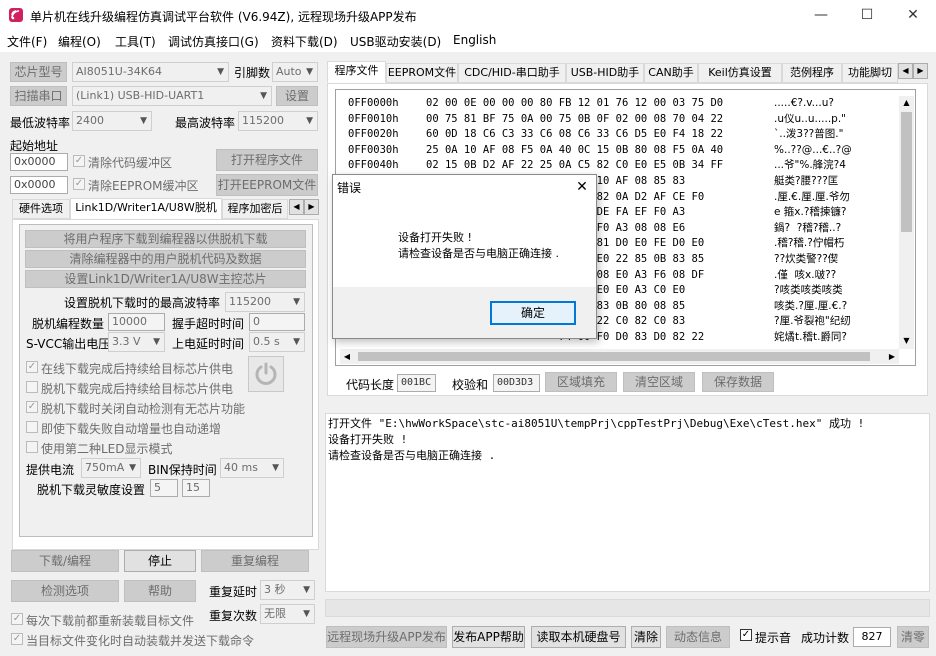 The width and height of the screenshot is (936, 656). I want to click on sensitivity-input-2: 15, so click(196, 488).